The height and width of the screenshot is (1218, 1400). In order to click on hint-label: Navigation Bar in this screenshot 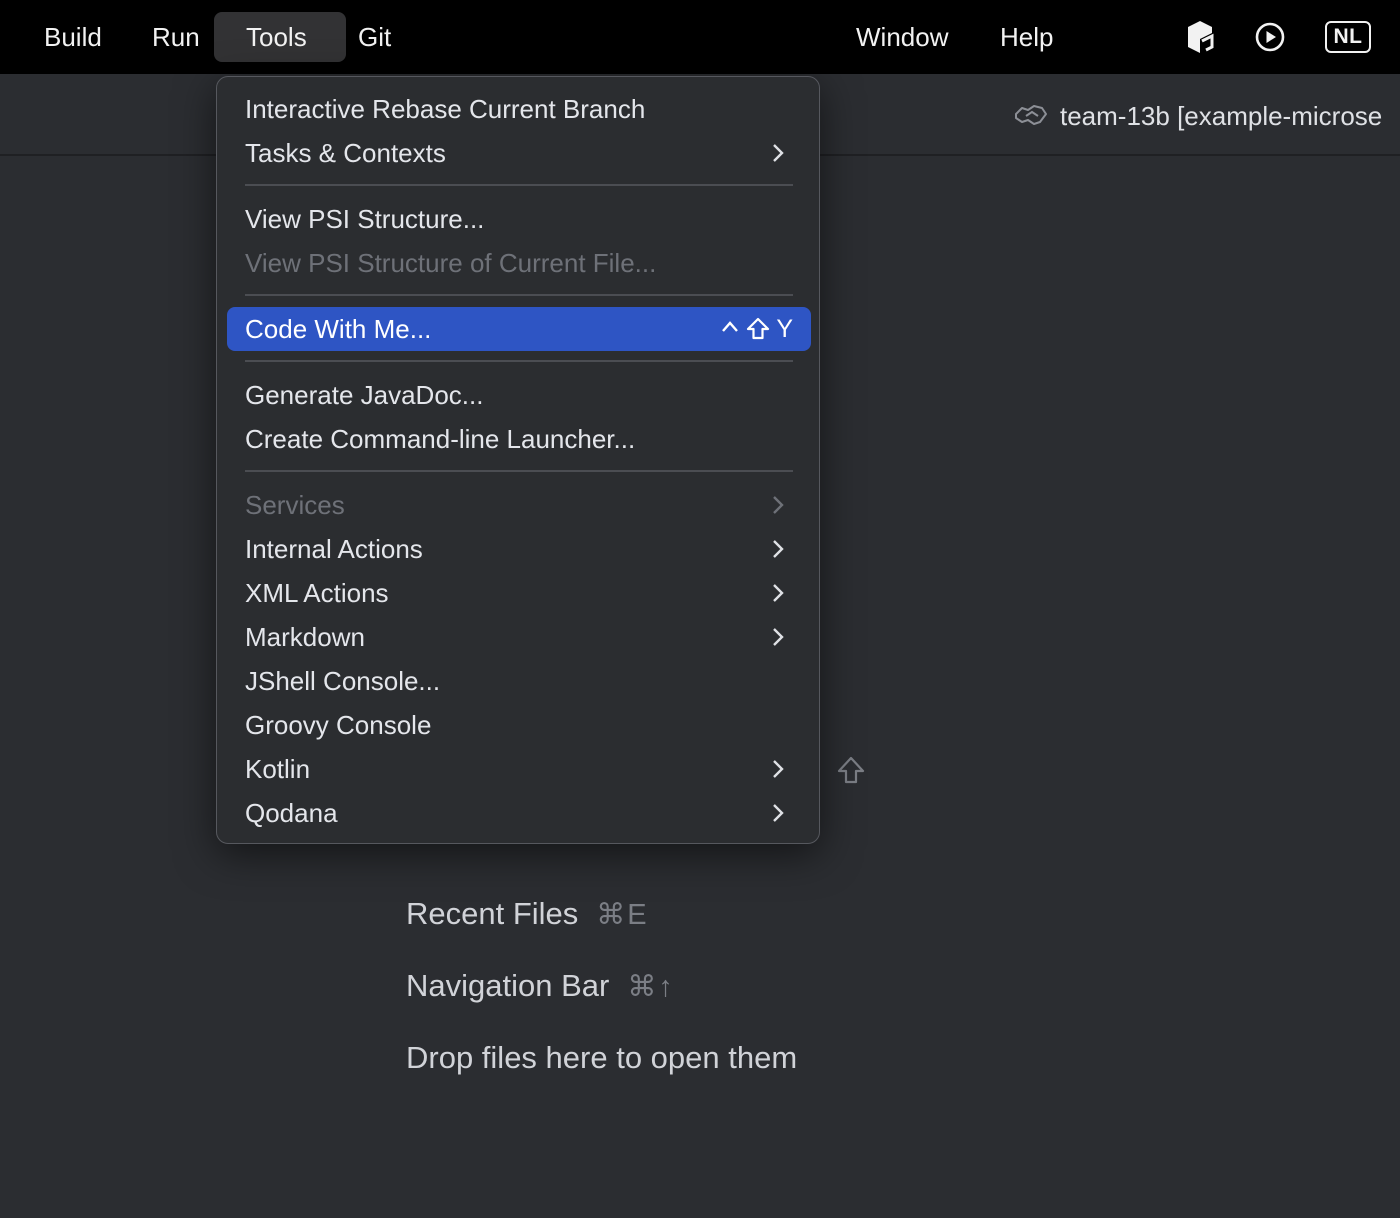, I will do `click(508, 985)`.